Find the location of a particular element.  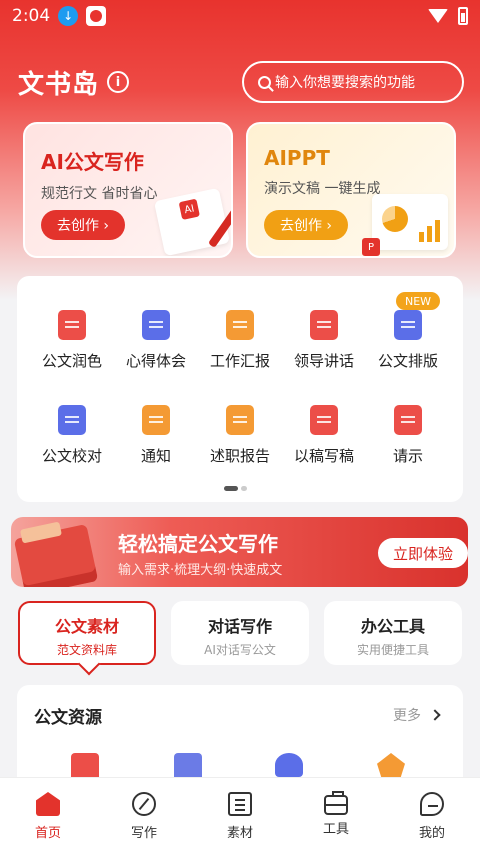

document-pen-illustration: AI is located at coordinates (192, 221).